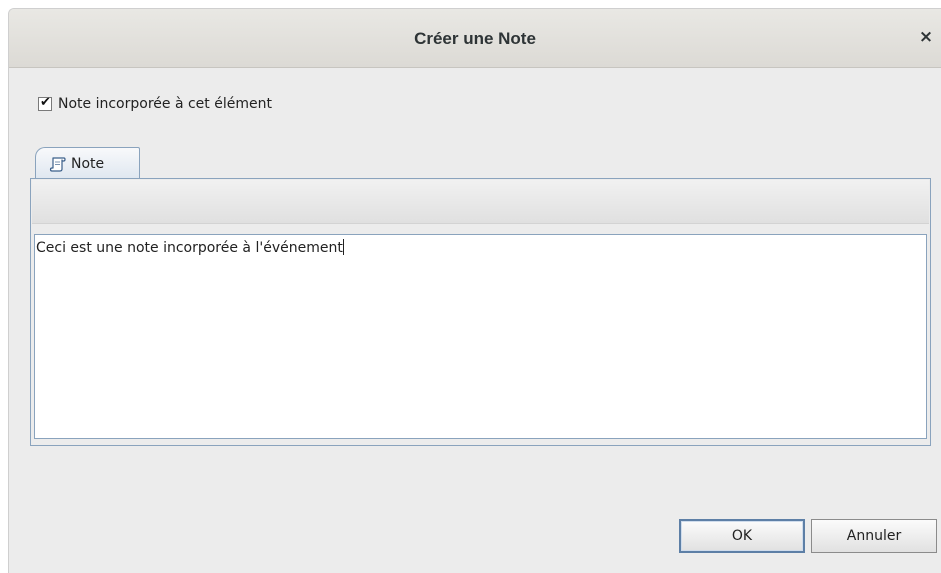 The image size is (941, 573). I want to click on text-caret, so click(343, 247).